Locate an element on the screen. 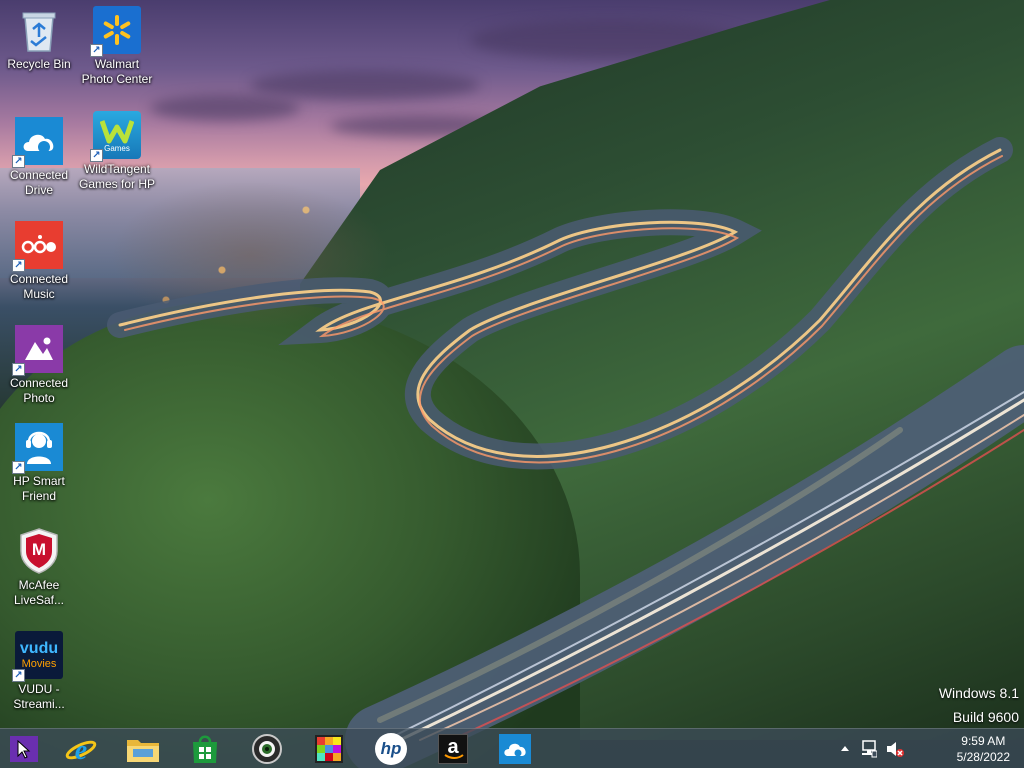 The width and height of the screenshot is (1024, 768). cloud-drive-icon: ↗ is located at coordinates (37, 142).